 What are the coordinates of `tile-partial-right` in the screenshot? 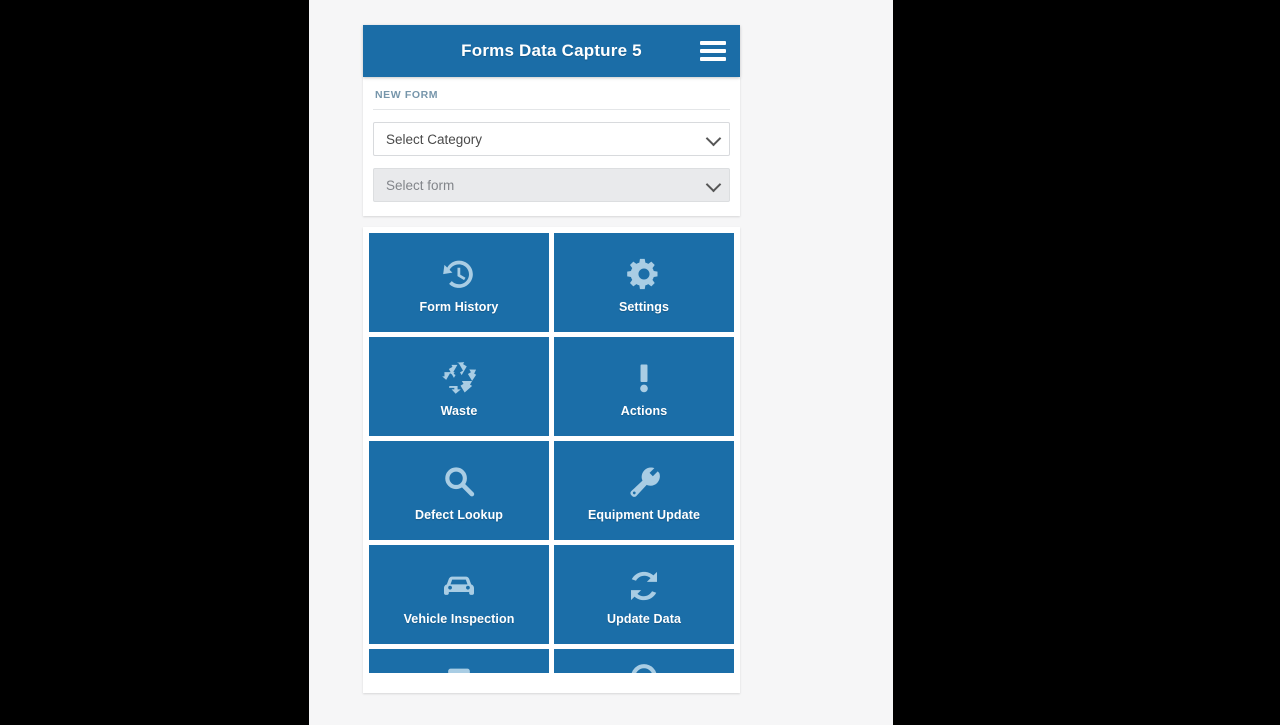 It's located at (644, 661).